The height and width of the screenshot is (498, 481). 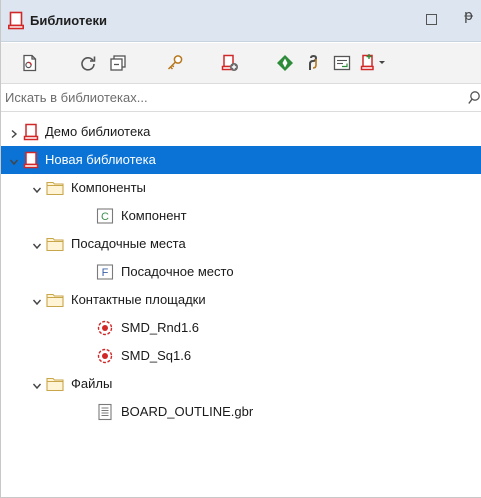 What do you see at coordinates (240, 132) in the screenshot?
I see `tree-item-demo-library: Демо библиотека` at bounding box center [240, 132].